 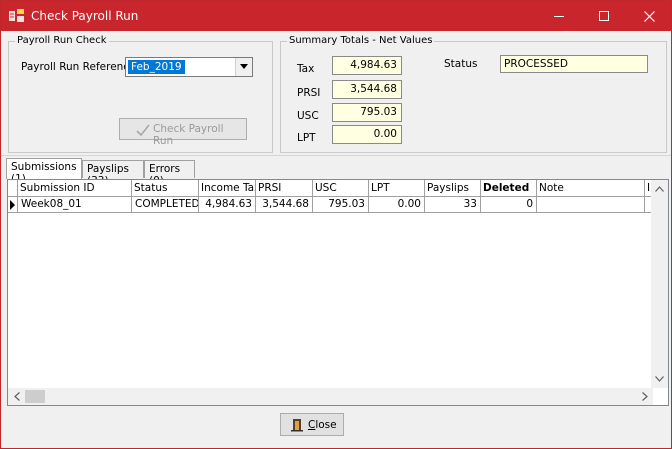 I want to click on row-indicator, so click(x=13, y=205).